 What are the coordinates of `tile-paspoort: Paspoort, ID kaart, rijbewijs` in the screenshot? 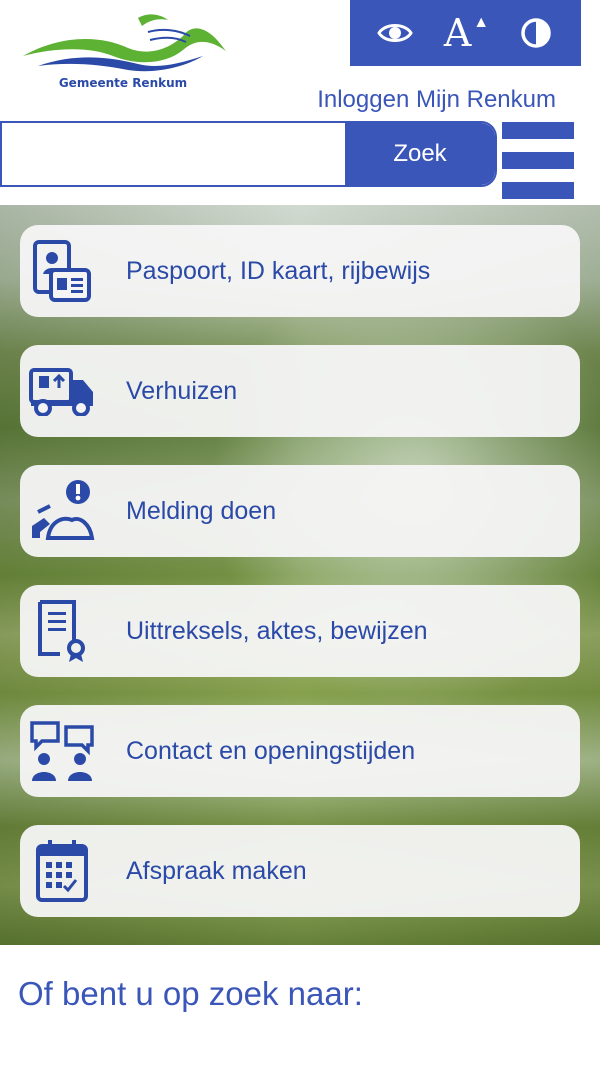 It's located at (300, 271).